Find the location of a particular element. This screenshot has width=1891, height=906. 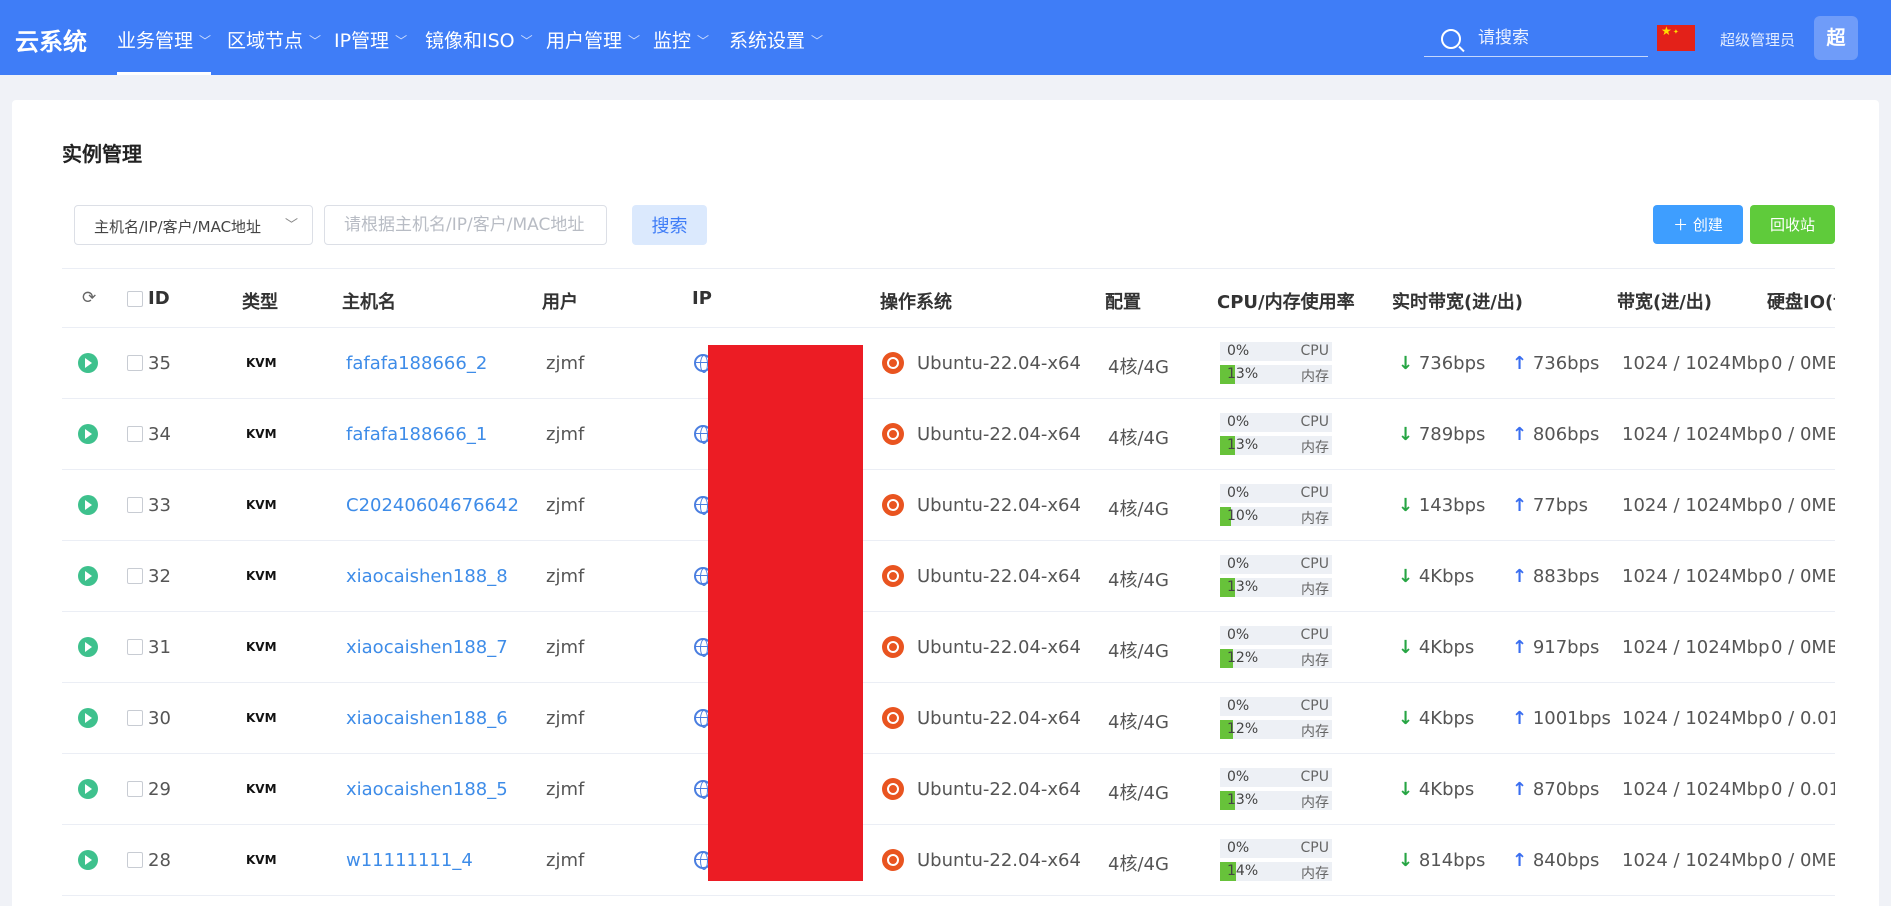

bandwidth-out: ↑ 917bps is located at coordinates (1555, 647).